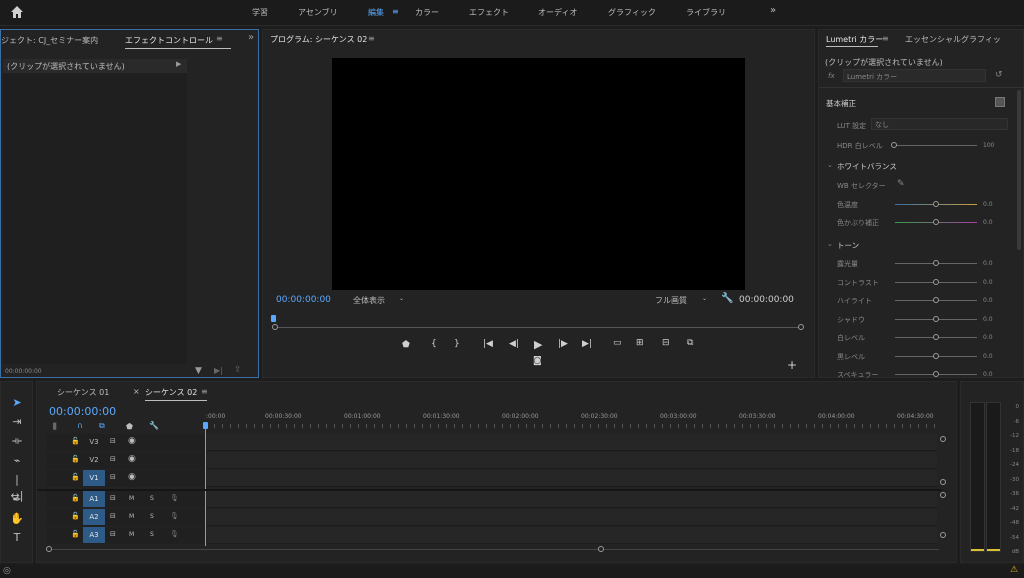 The height and width of the screenshot is (578, 1024). I want to click on program-monitor-title: プログラム: シーケンス 02, so click(318, 39).